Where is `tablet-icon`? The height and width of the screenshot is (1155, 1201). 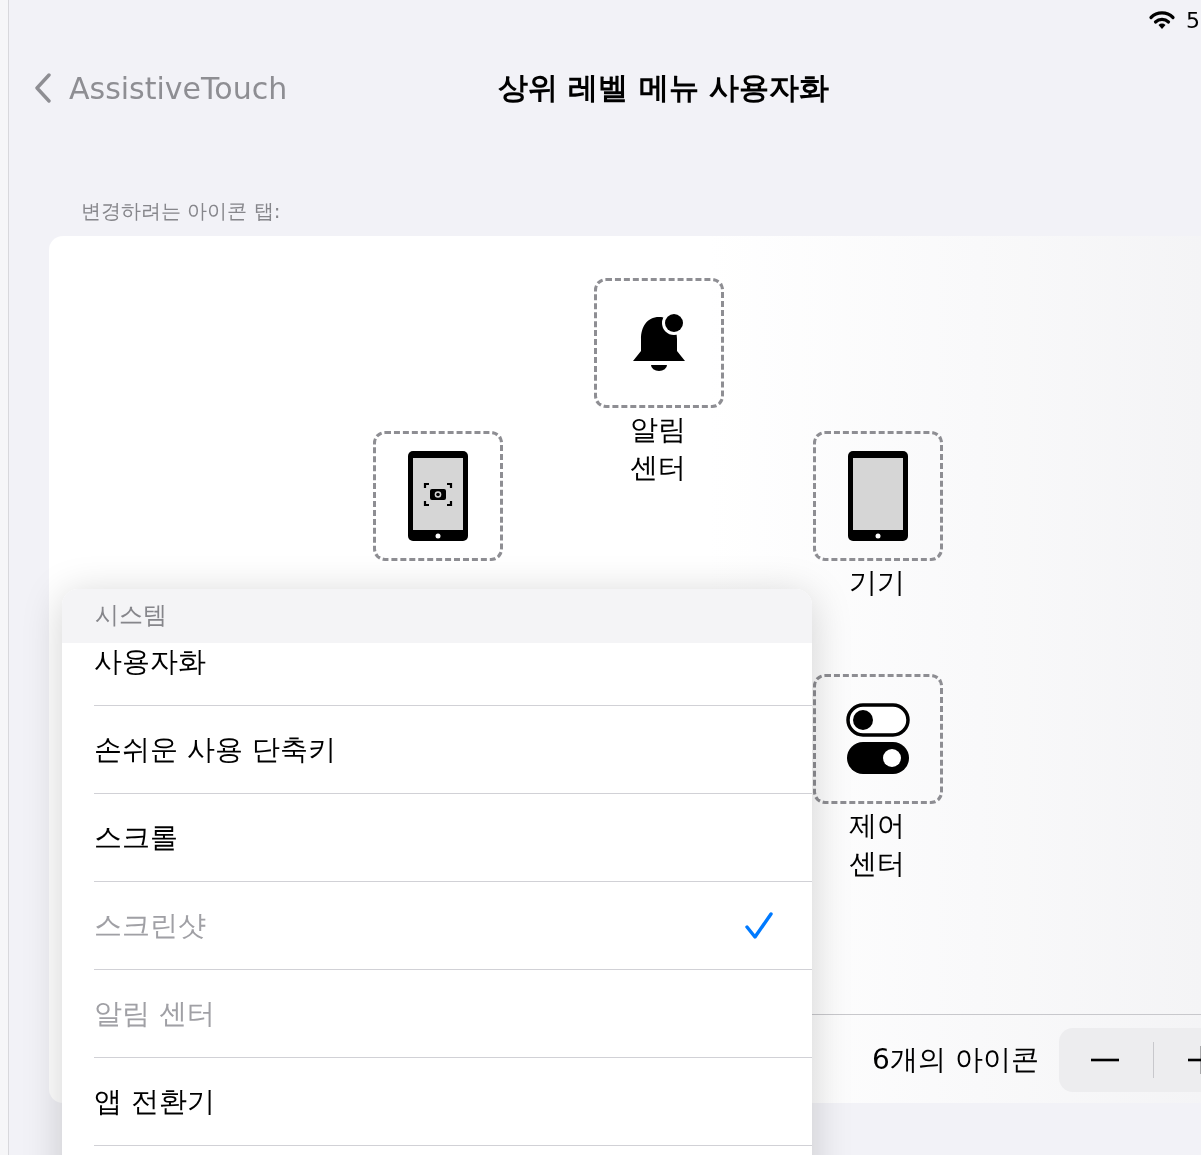
tablet-icon is located at coordinates (878, 496).